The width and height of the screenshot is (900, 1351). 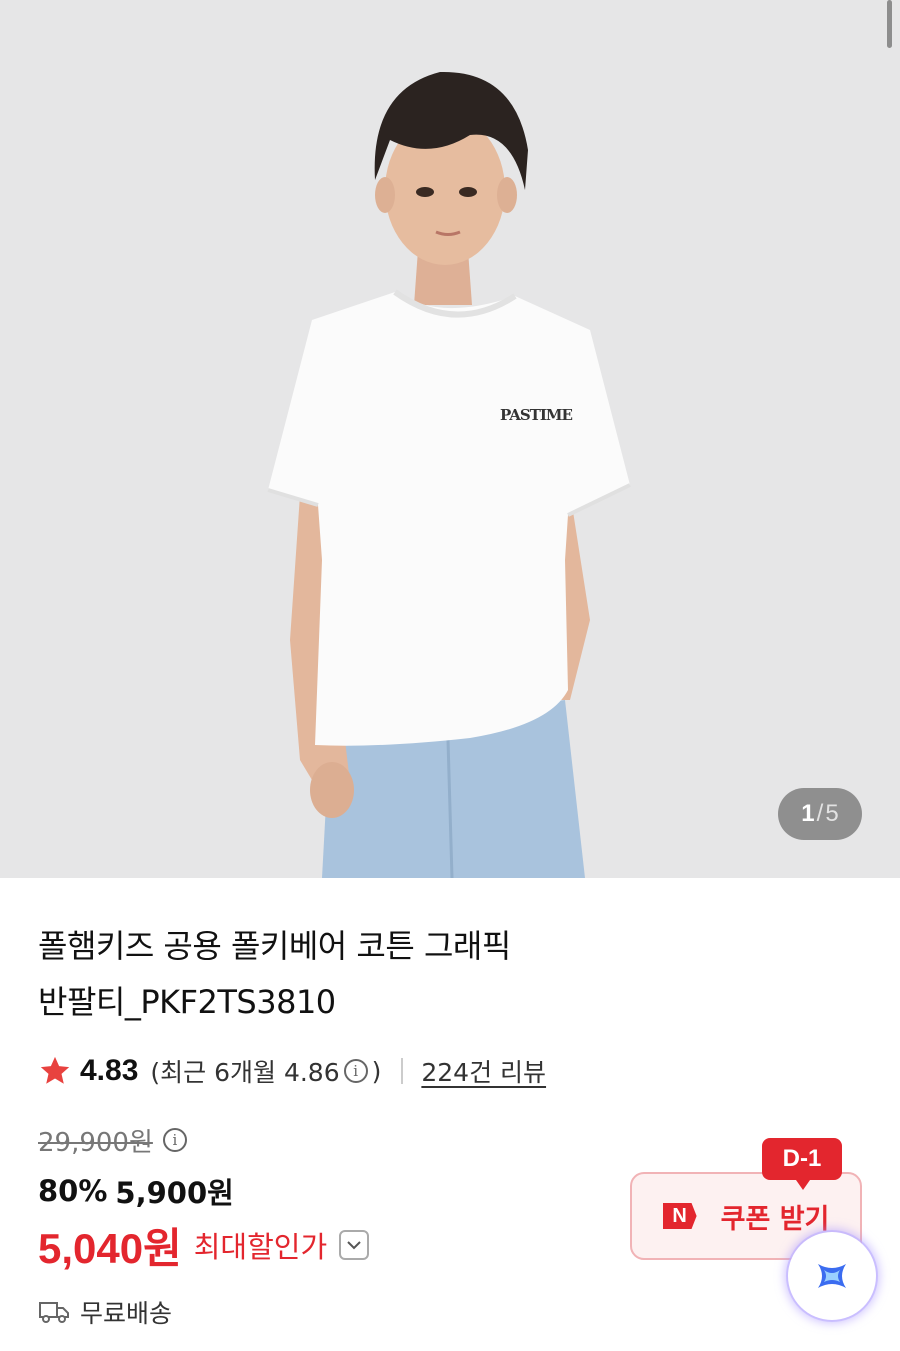 What do you see at coordinates (318, 974) in the screenshot?
I see `product-title: 폴햄키즈 공용 폴키베어 코튼 그래픽 반팔티_PKF2TS3810` at bounding box center [318, 974].